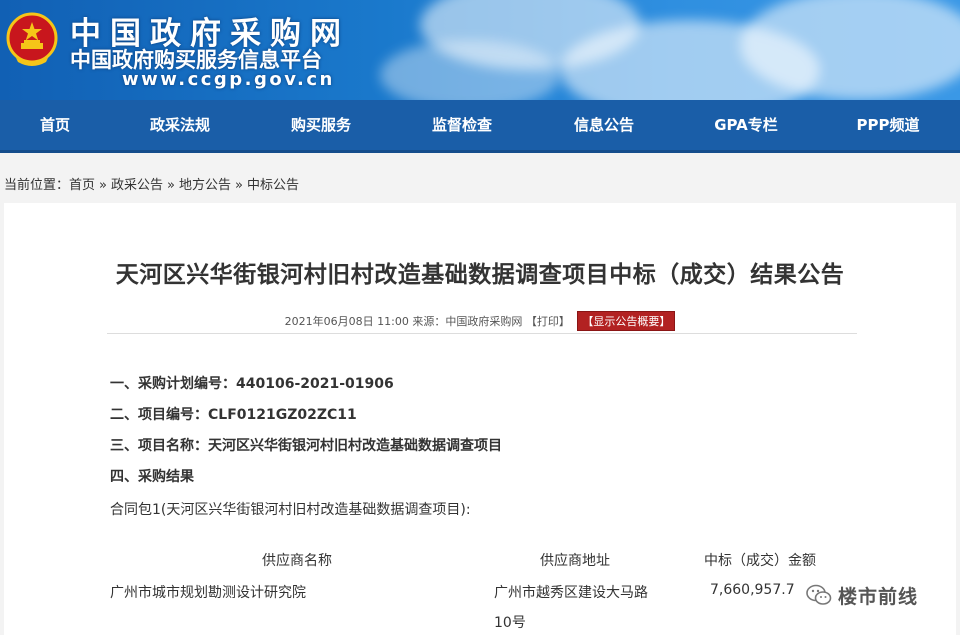  What do you see at coordinates (346, 321) in the screenshot?
I see `publish-date: 2021年06月08日 11:00` at bounding box center [346, 321].